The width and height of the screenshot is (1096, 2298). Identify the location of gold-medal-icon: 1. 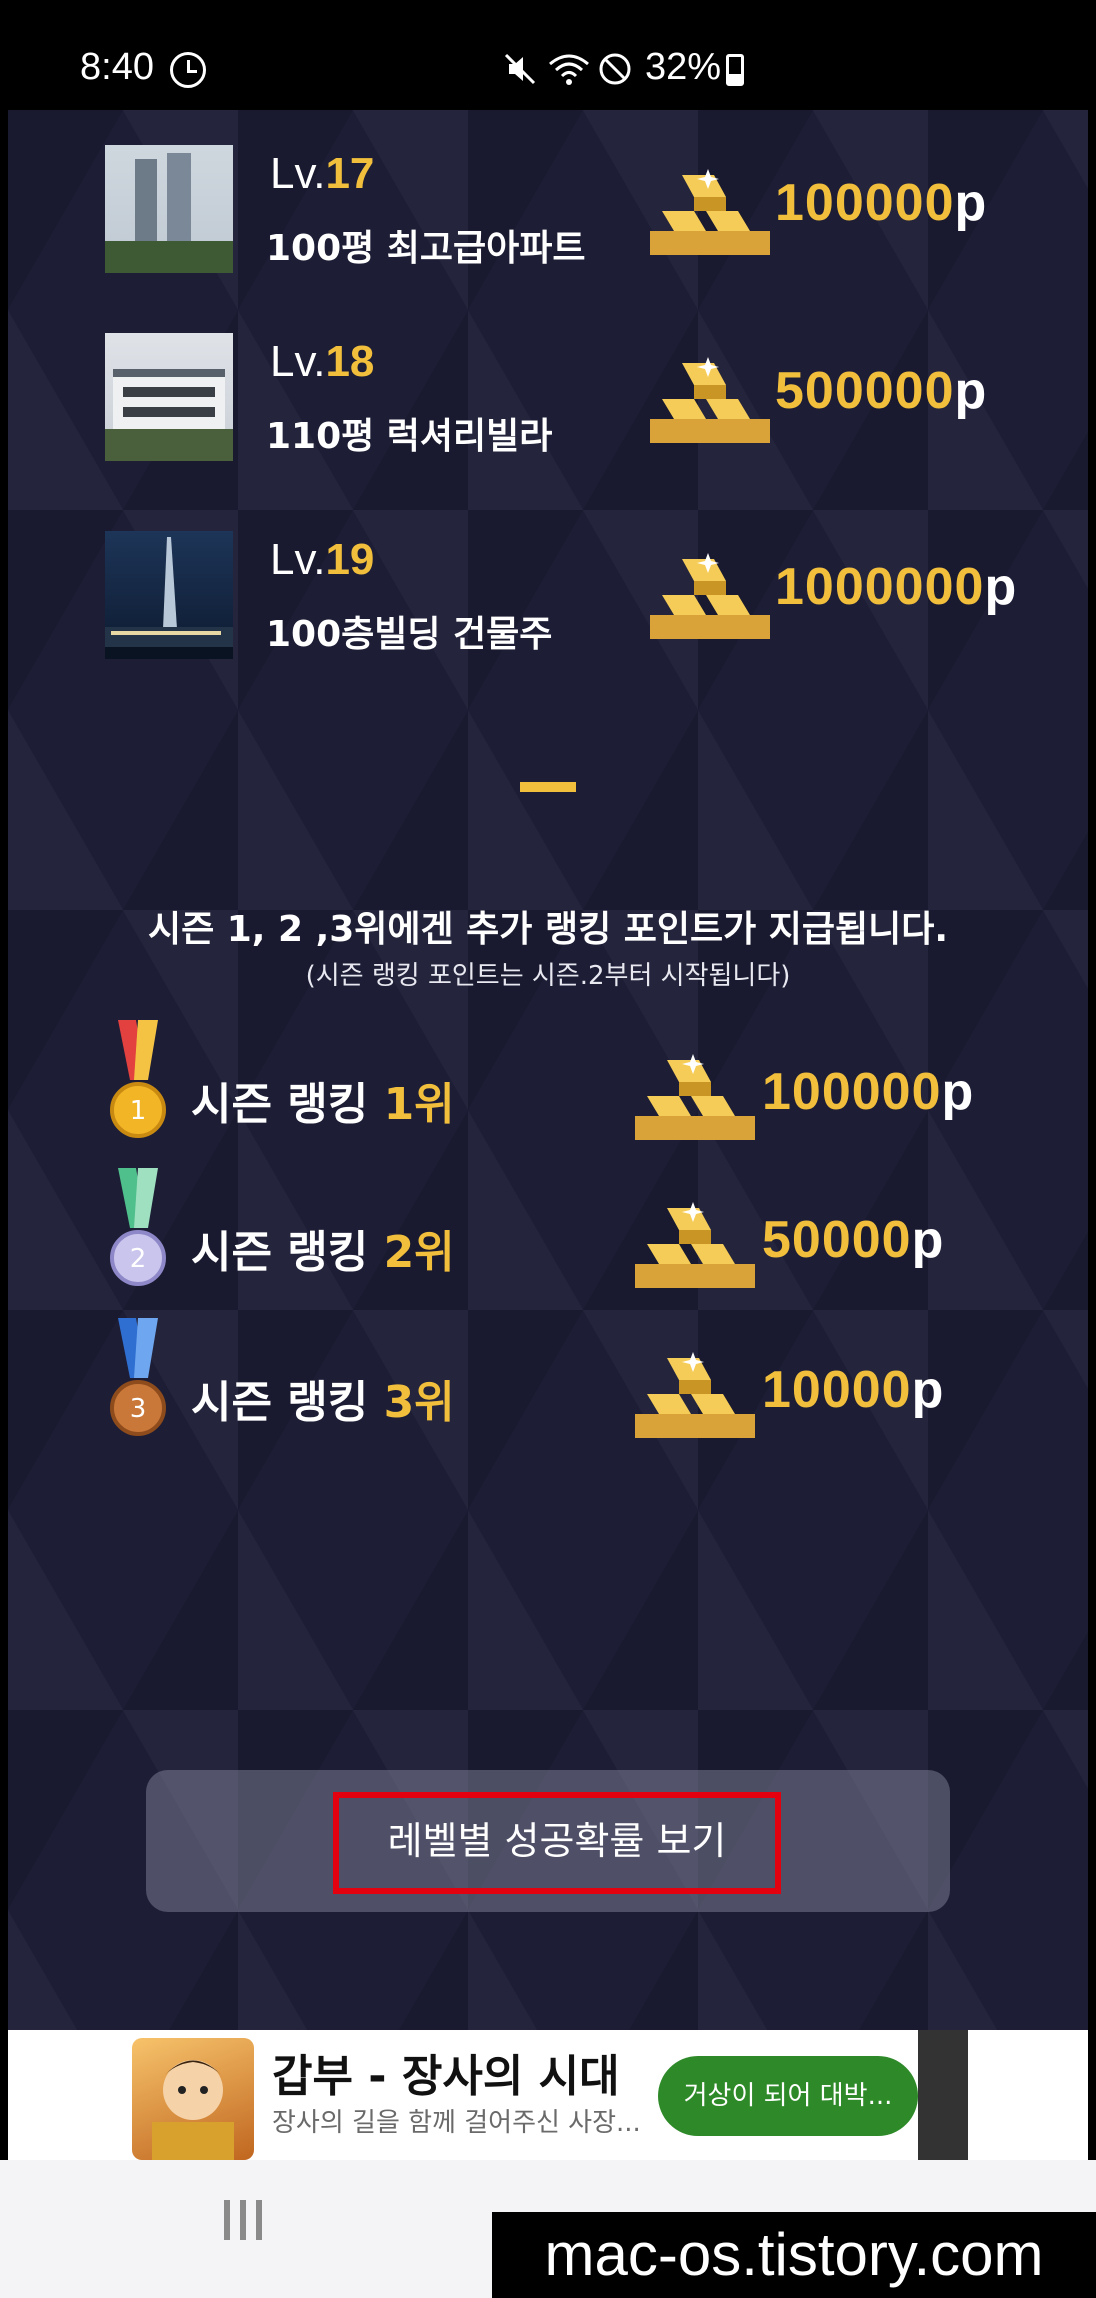
(138, 1079).